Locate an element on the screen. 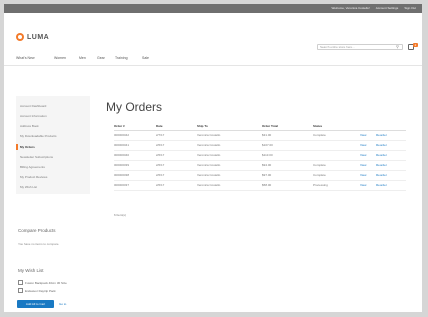 The image size is (428, 317). logo-icon is located at coordinates (20, 37).